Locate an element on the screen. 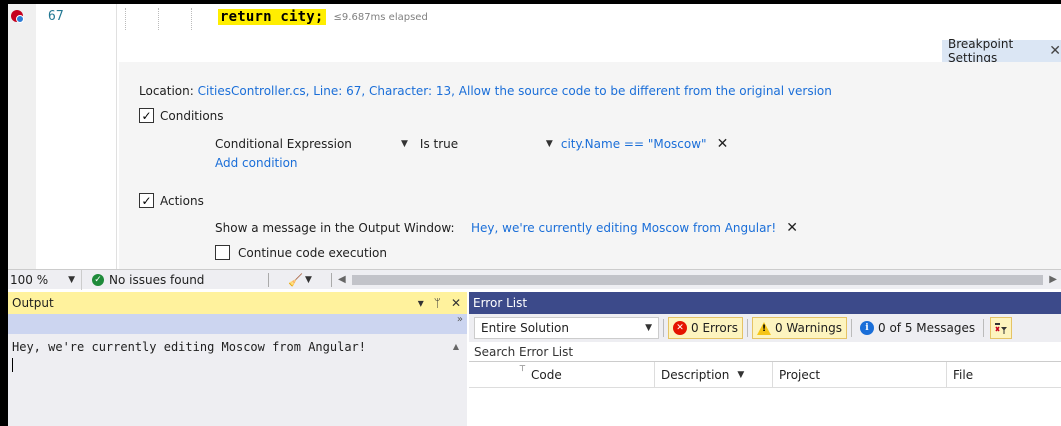 This screenshot has height=426, width=1061. column-project: Project is located at coordinates (860, 374).